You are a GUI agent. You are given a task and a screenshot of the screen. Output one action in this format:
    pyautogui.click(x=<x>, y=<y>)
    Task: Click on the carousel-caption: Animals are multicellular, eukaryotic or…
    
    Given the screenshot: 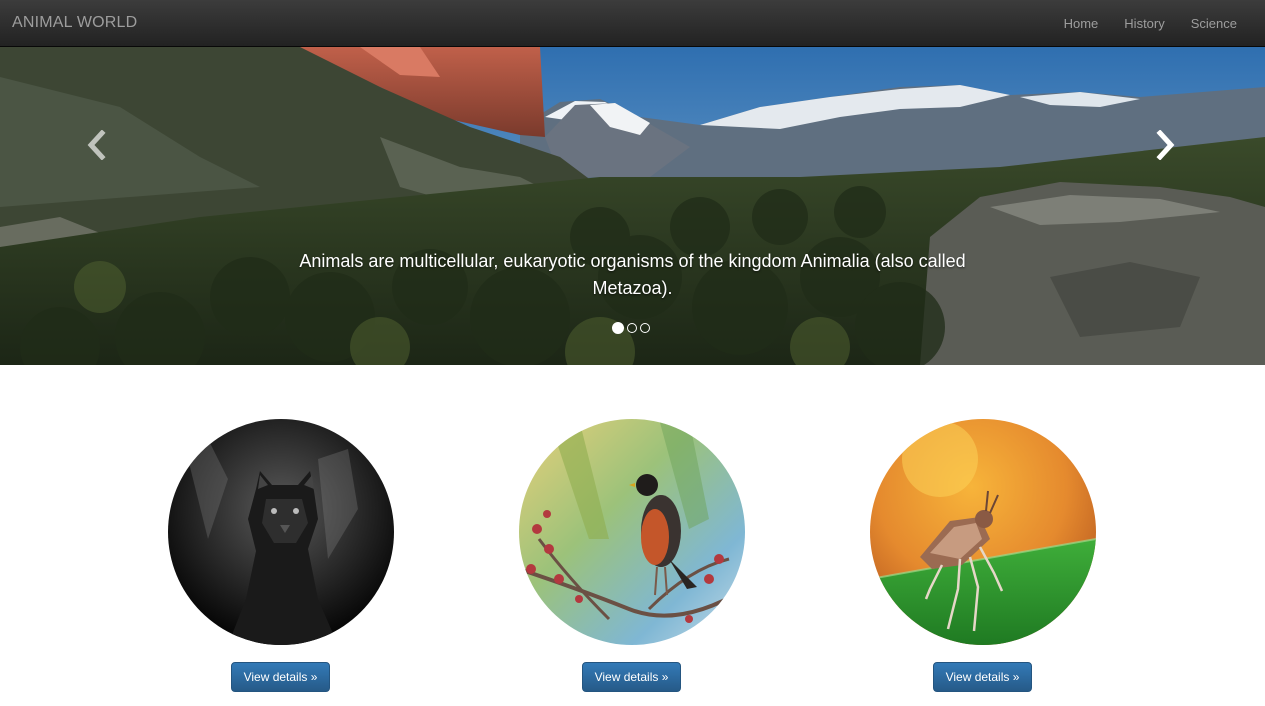 What is the action you would take?
    pyautogui.click(x=632, y=274)
    